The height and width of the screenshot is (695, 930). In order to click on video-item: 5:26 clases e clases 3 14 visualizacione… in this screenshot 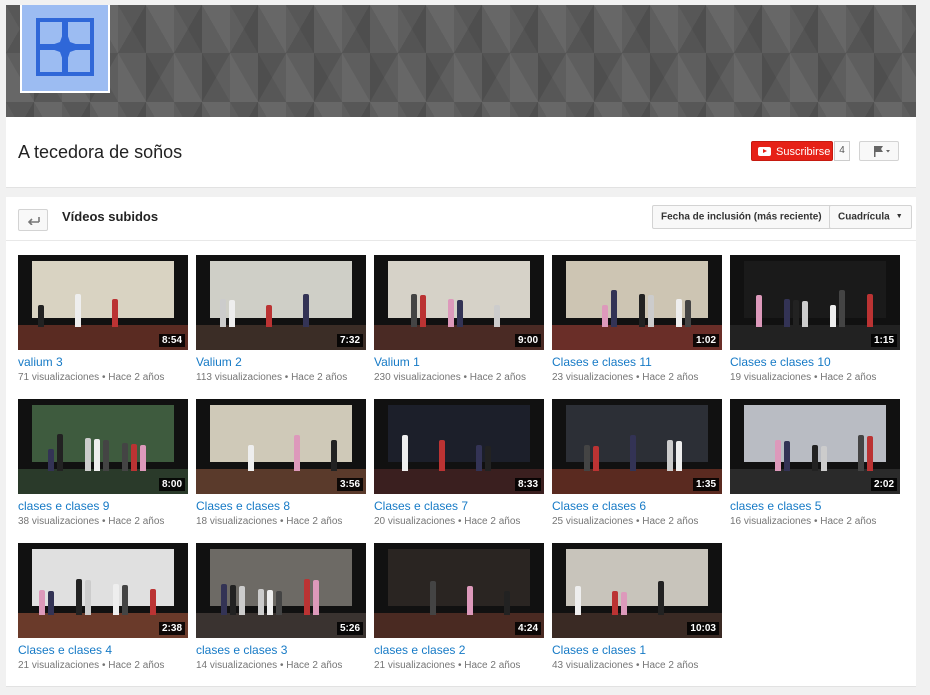, I will do `click(281, 607)`.